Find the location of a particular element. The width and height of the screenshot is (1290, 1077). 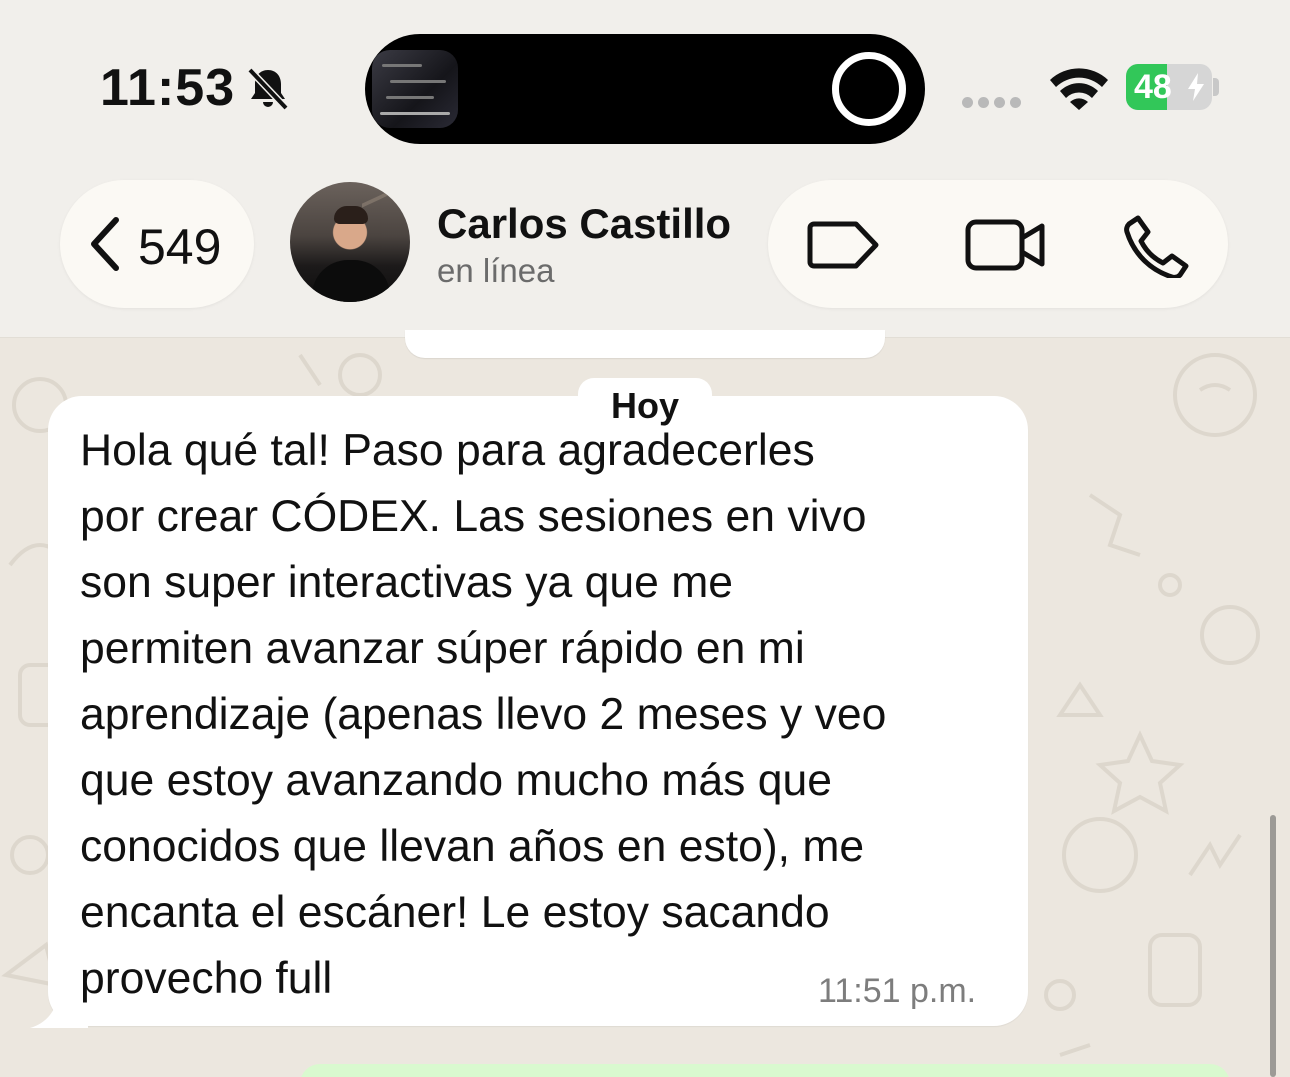

contact-status: en línea is located at coordinates (496, 270).